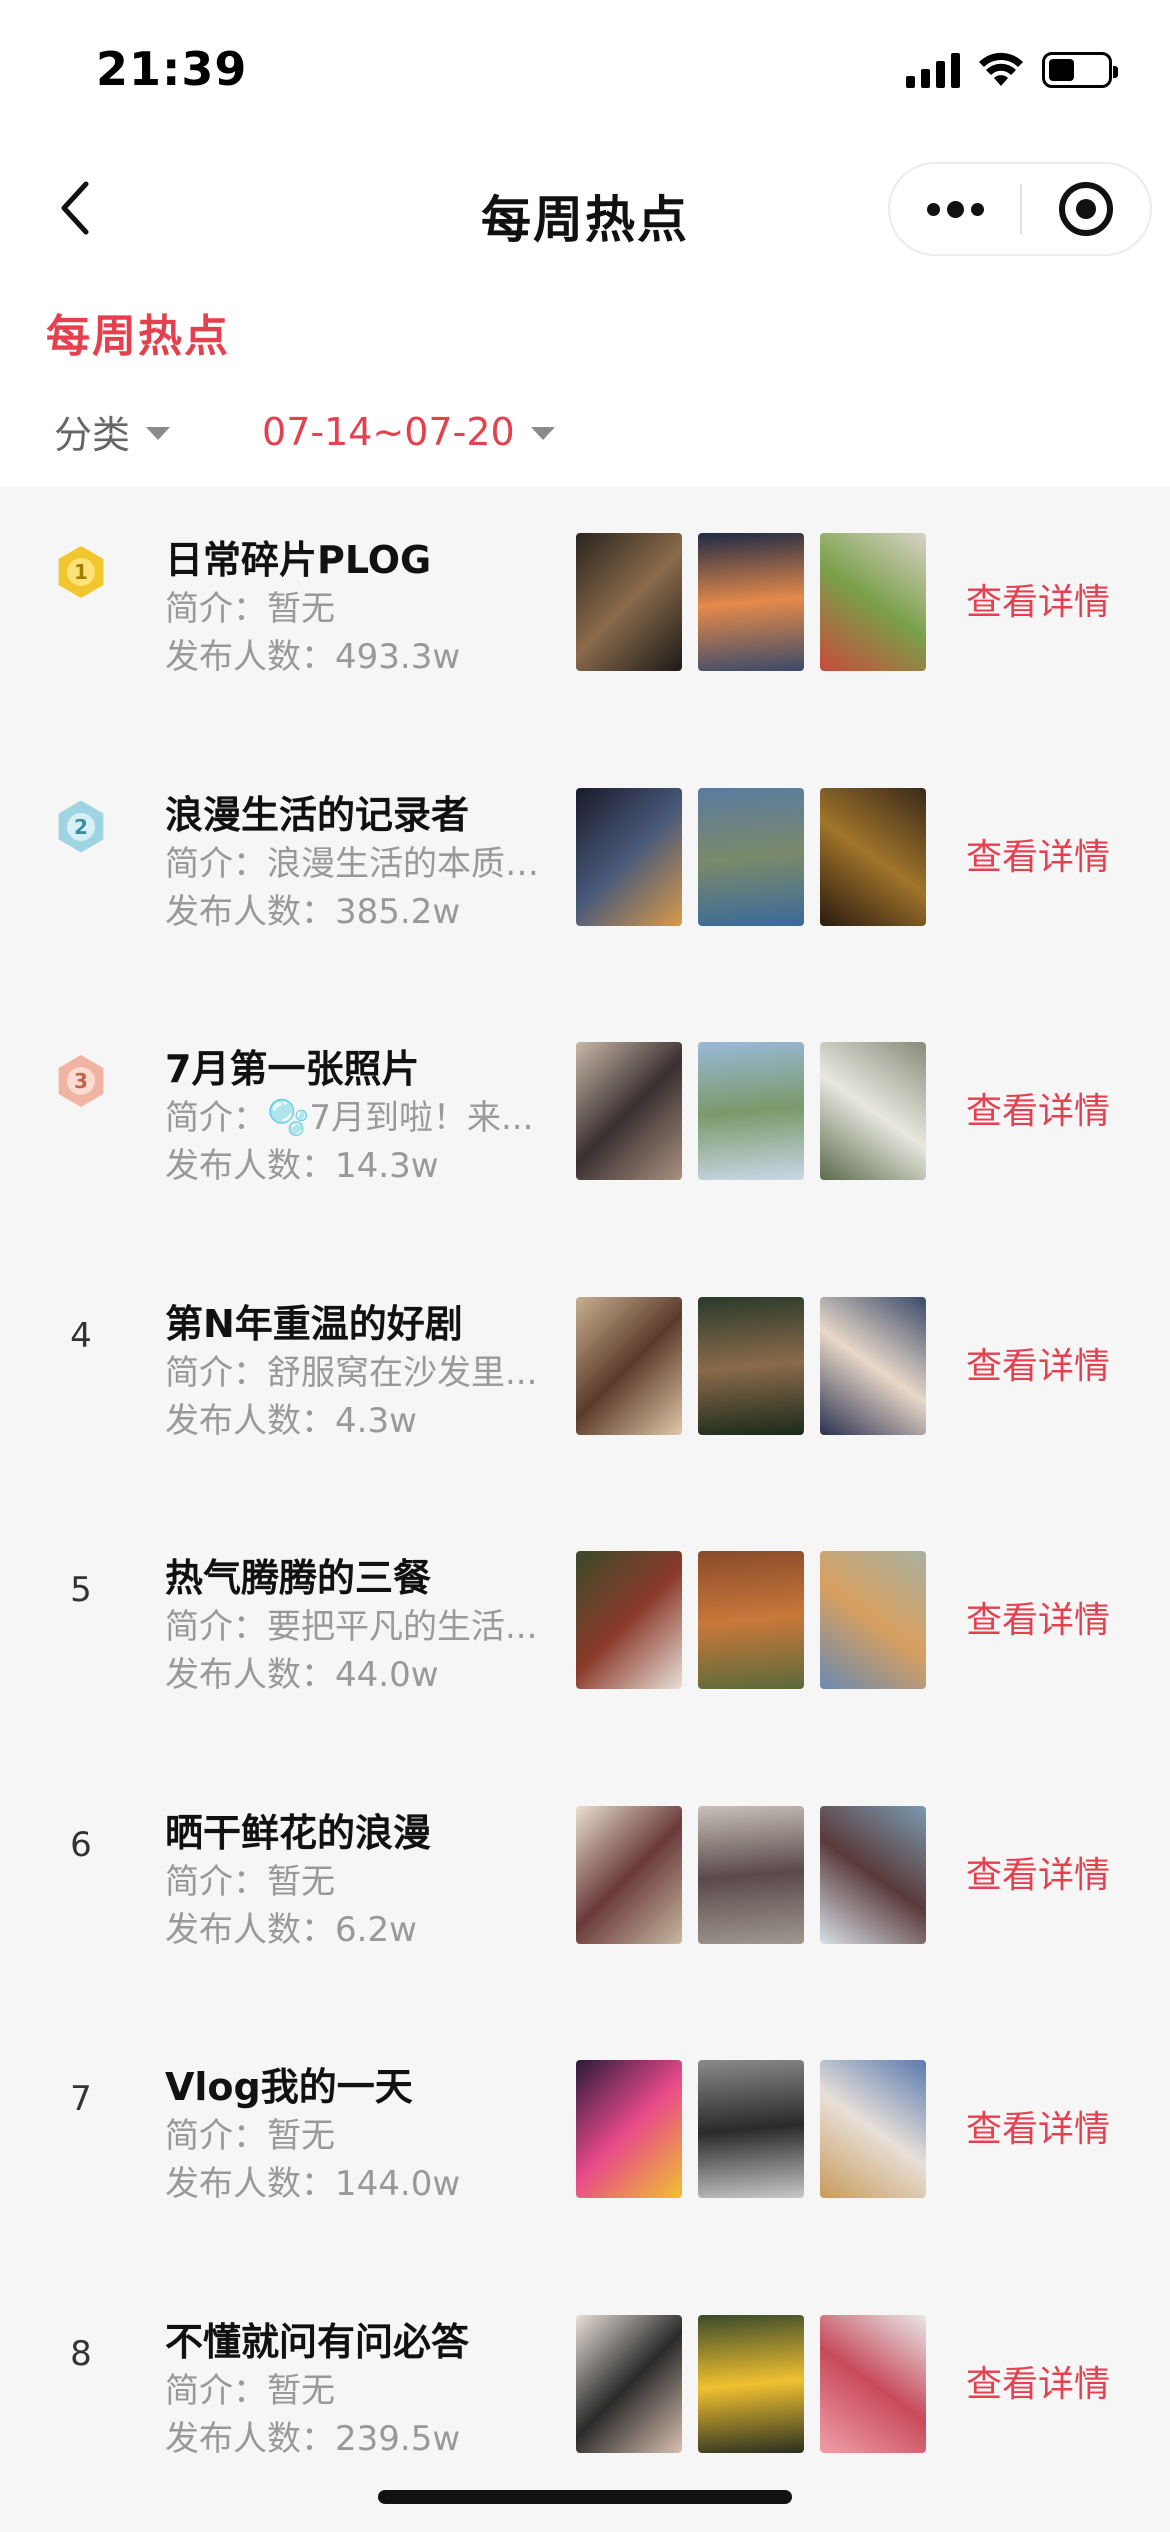  I want to click on filter-bar: 分类 07-14~07-20, so click(304, 431).